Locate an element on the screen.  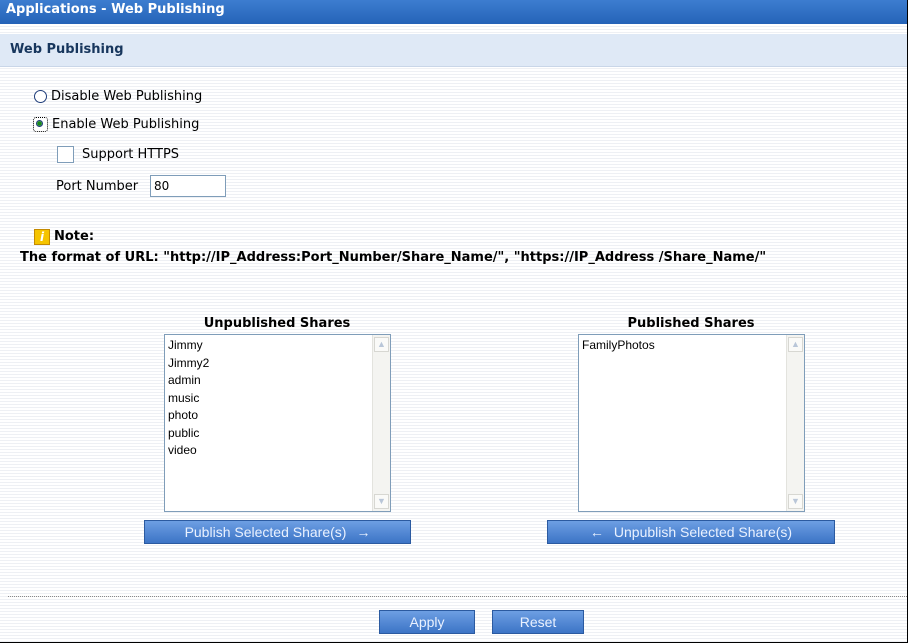
port-number-label: Port Number is located at coordinates (97, 186).